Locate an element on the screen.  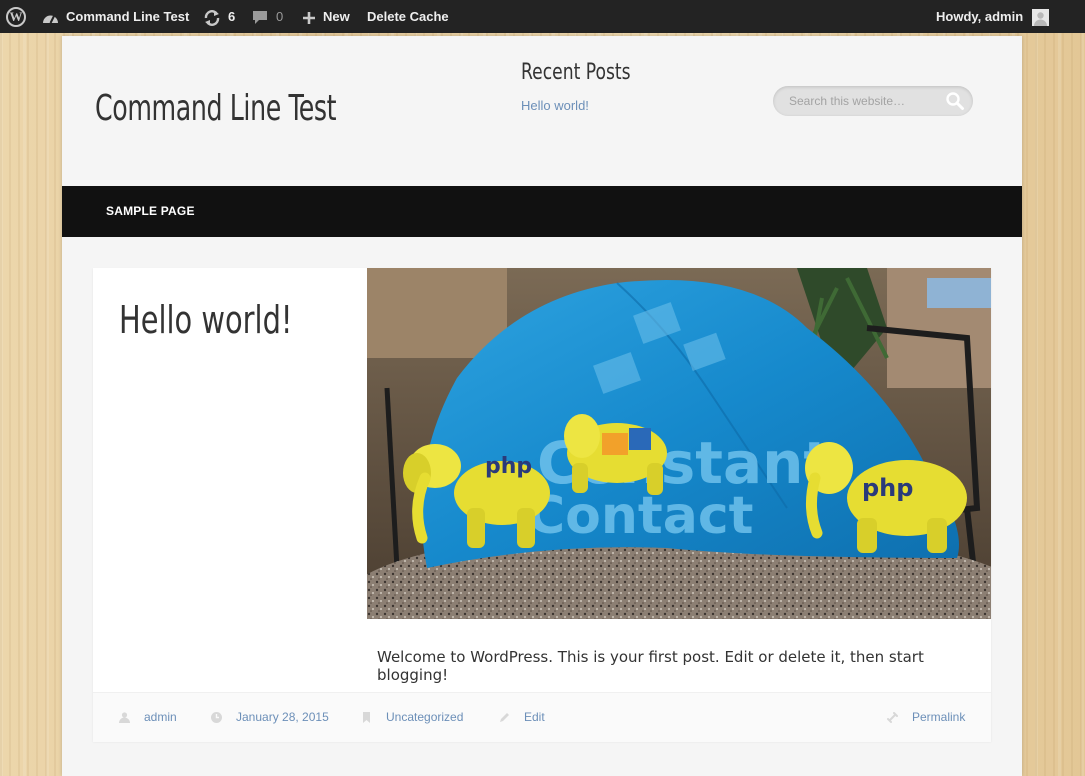
post-permalink: Permalink is located at coordinates (926, 717).